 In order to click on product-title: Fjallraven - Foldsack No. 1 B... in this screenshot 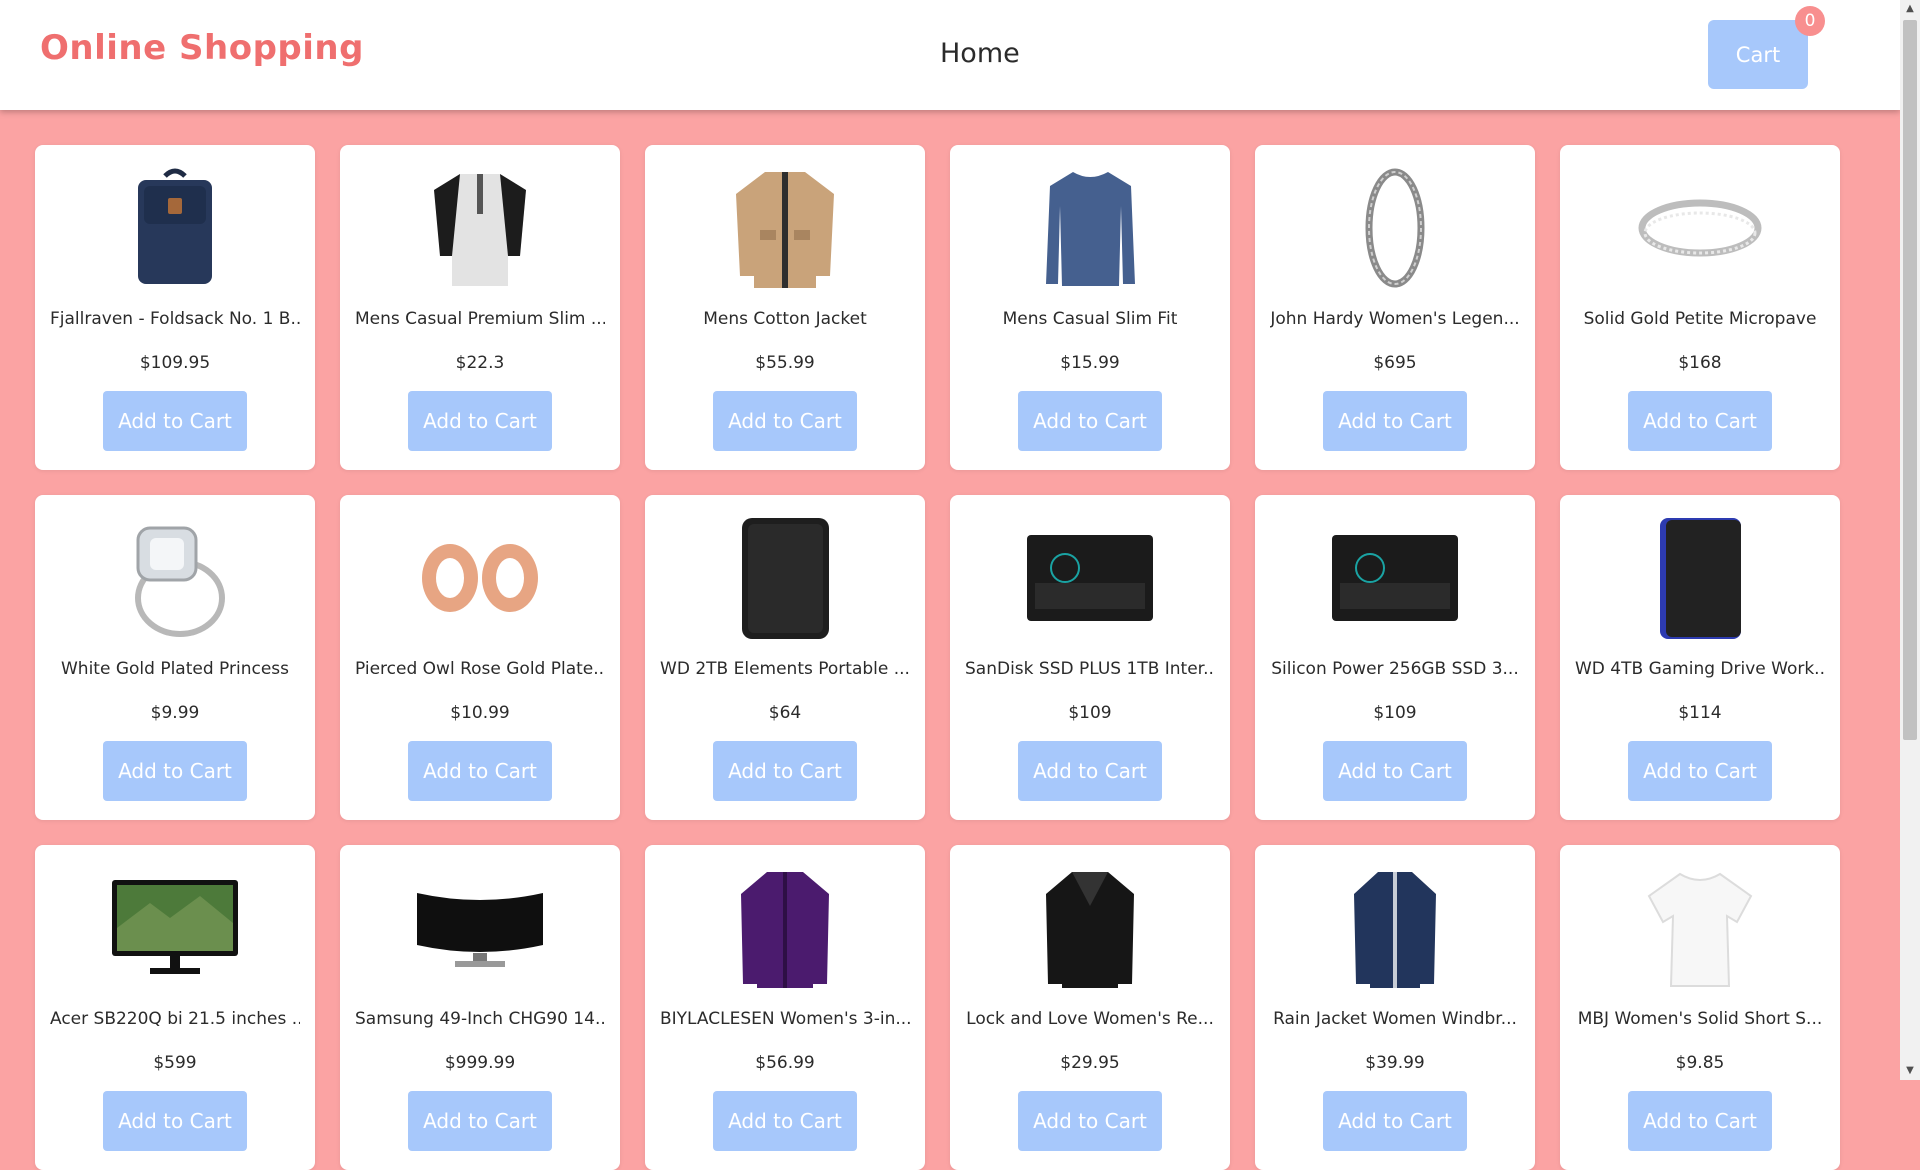, I will do `click(175, 319)`.